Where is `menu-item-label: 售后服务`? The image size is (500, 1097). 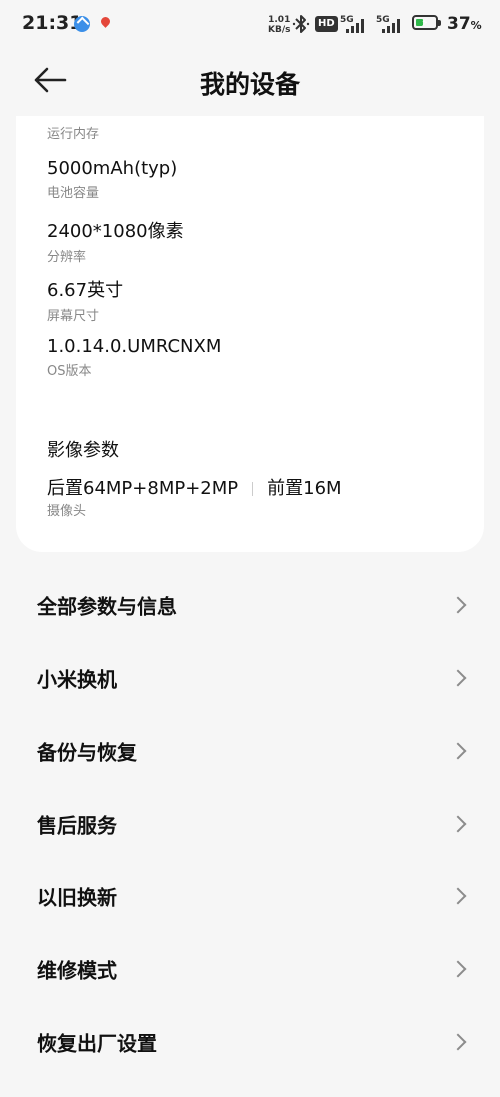 menu-item-label: 售后服务 is located at coordinates (77, 825).